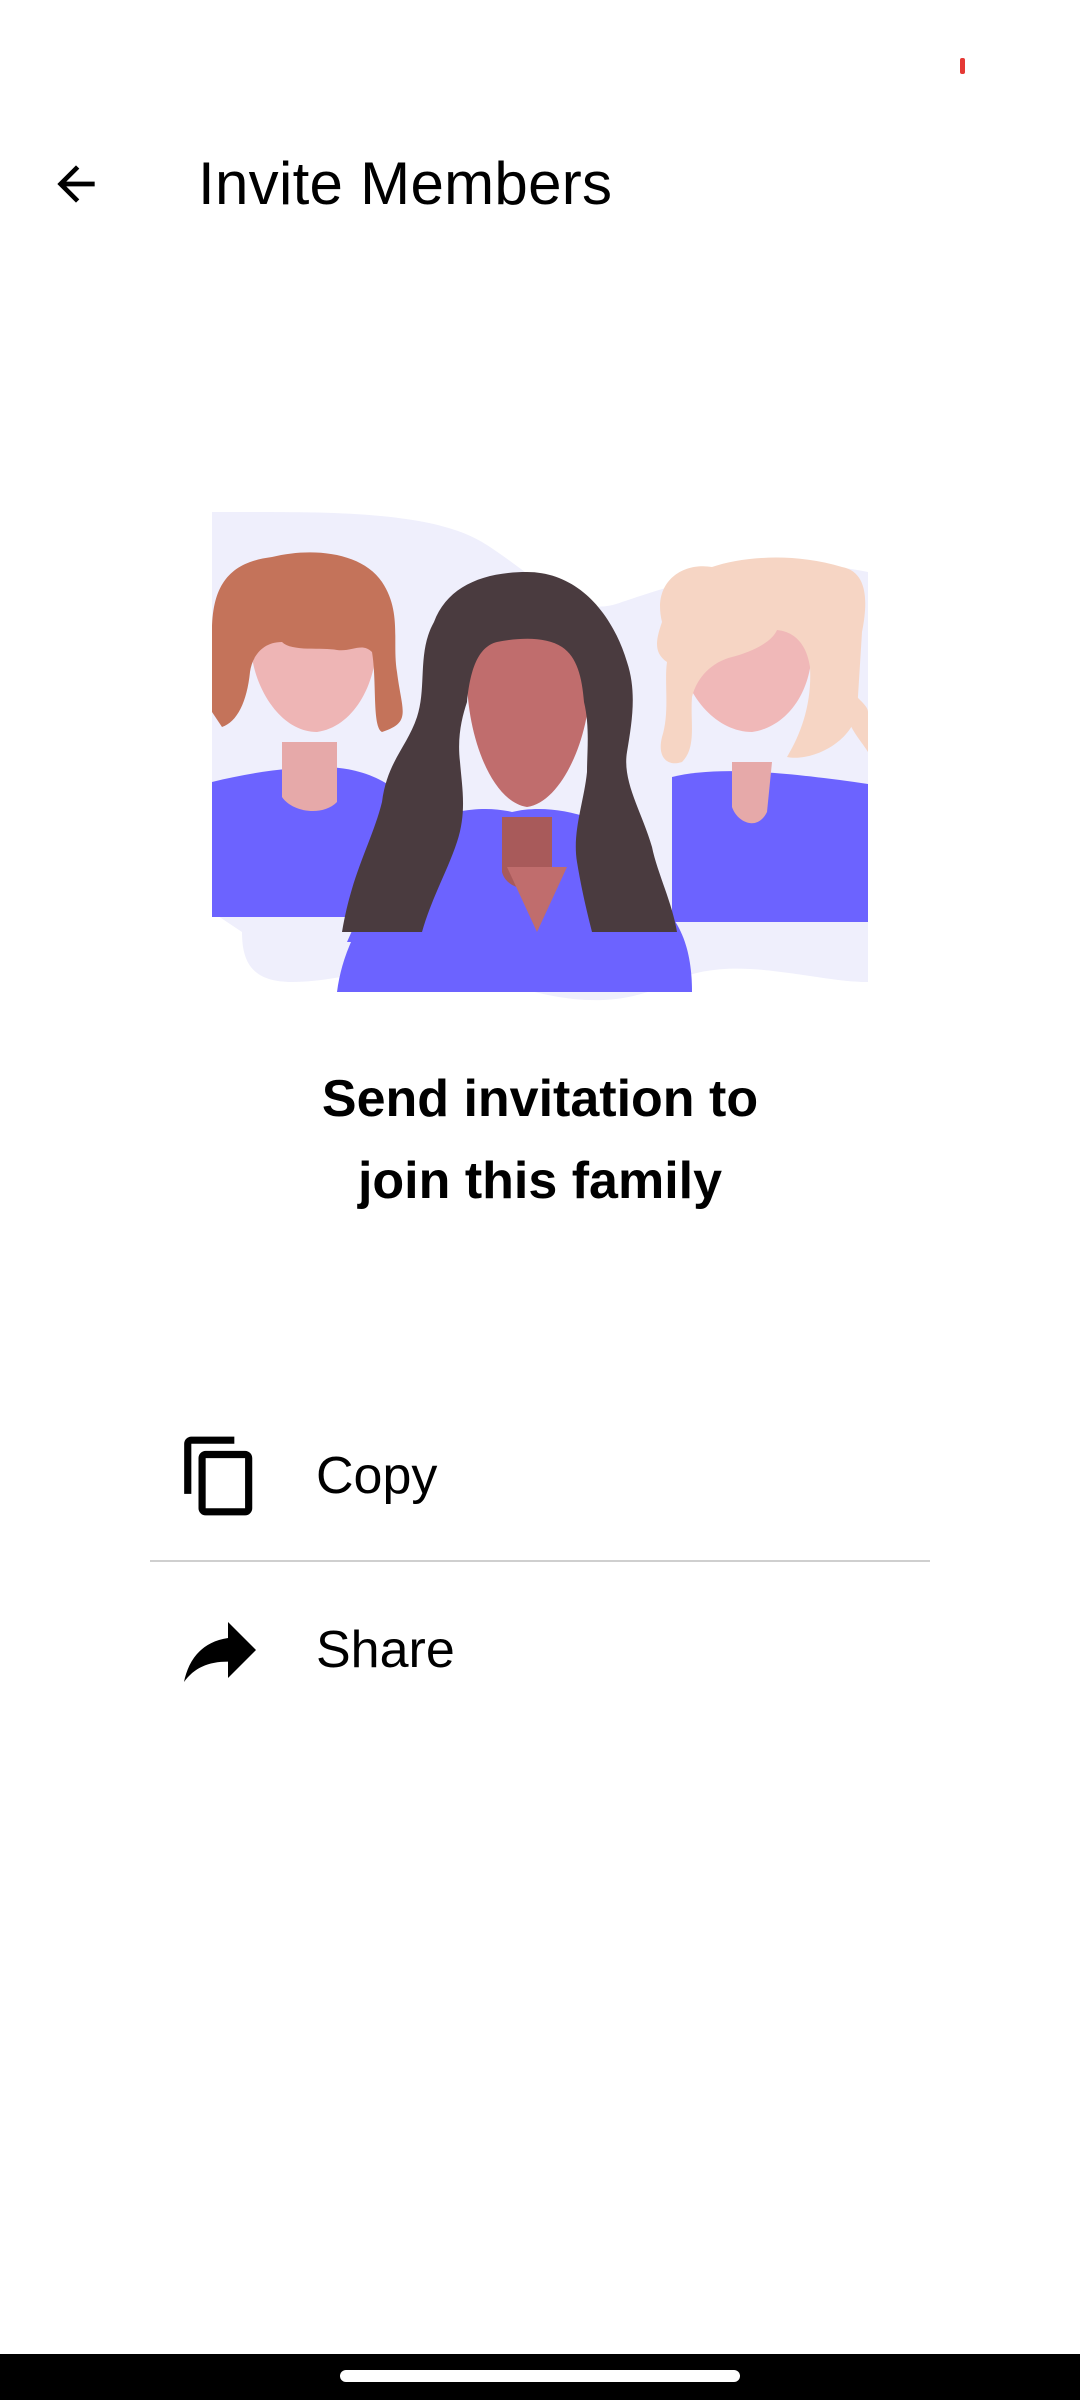 The image size is (1080, 2400). I want to click on group-of-people-illustration, so click(540, 756).